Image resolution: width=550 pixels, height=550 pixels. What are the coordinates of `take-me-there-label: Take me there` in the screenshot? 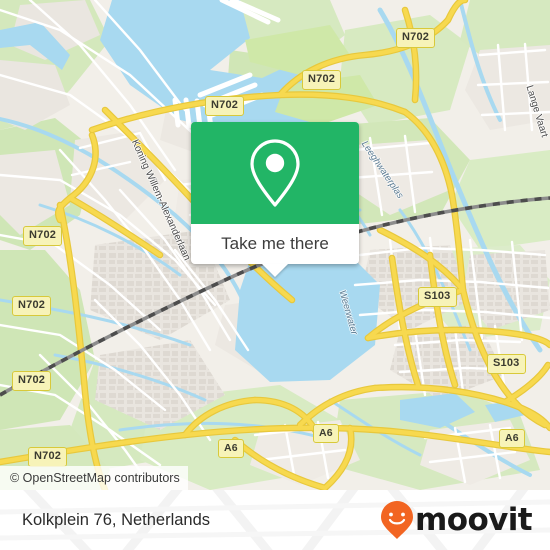 It's located at (275, 243).